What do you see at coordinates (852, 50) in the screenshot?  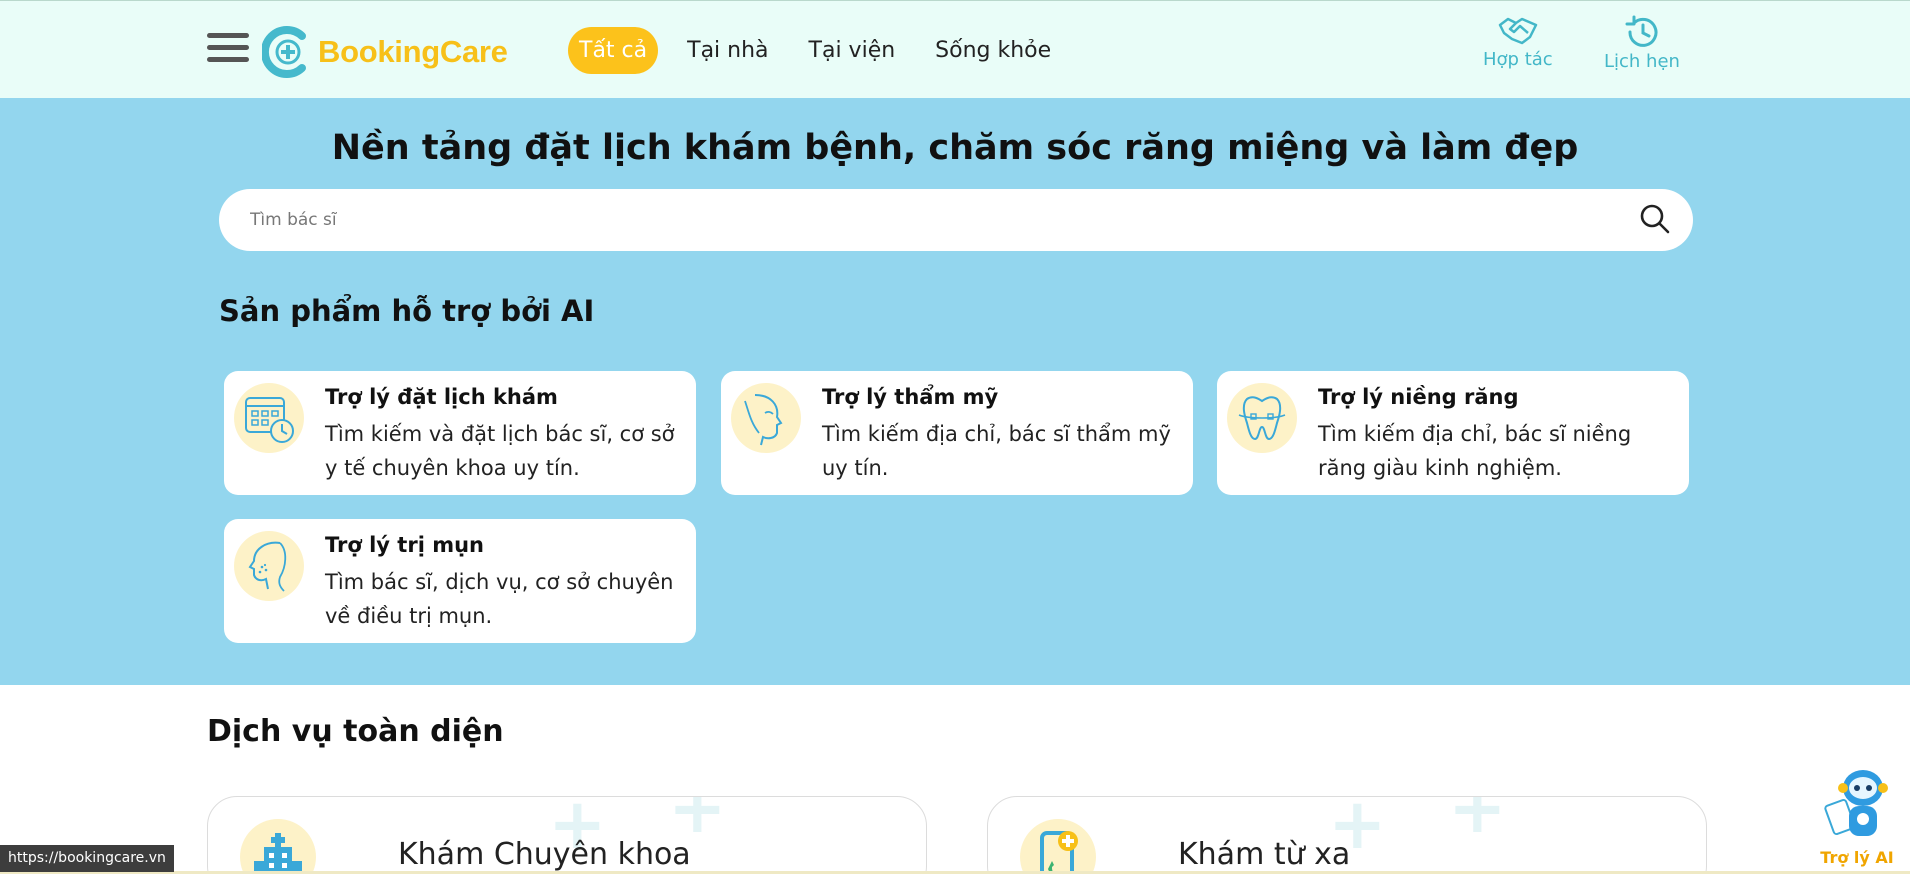 I see `nav-tab-at-hospital: Tại viện` at bounding box center [852, 50].